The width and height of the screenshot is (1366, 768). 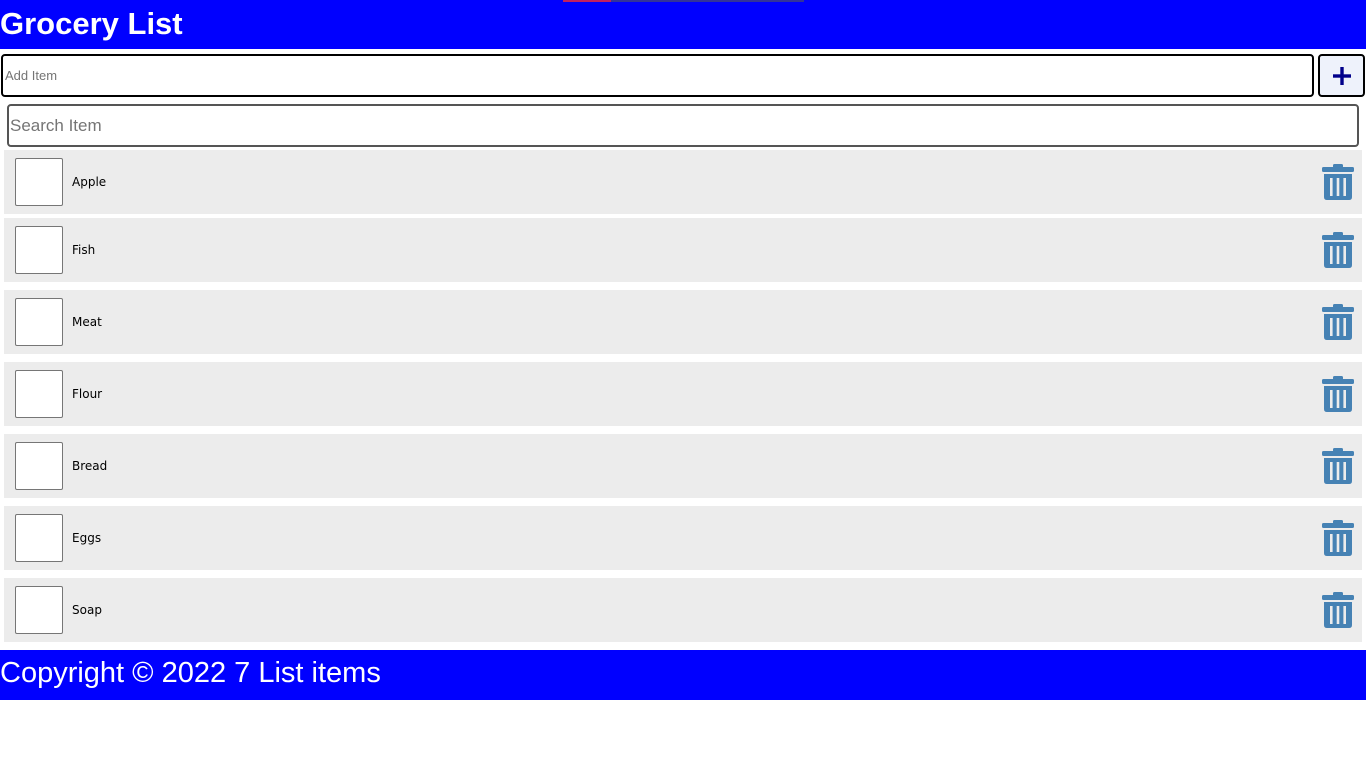 I want to click on add-item-input, so click(x=657, y=75).